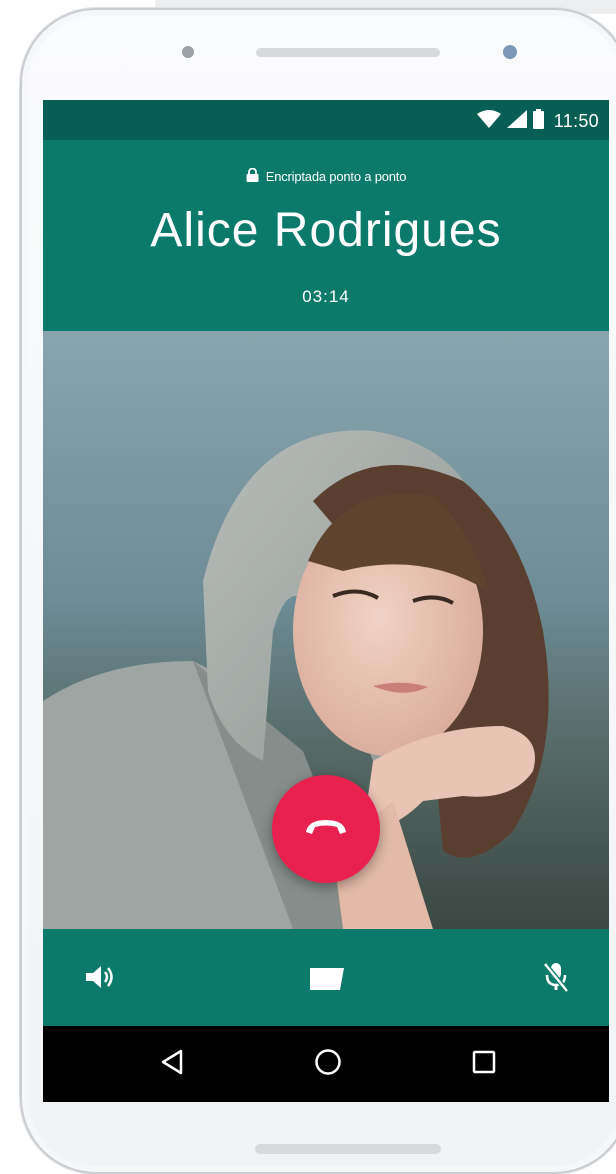 The height and width of the screenshot is (1174, 616). I want to click on status-bar: 11:50, so click(326, 120).